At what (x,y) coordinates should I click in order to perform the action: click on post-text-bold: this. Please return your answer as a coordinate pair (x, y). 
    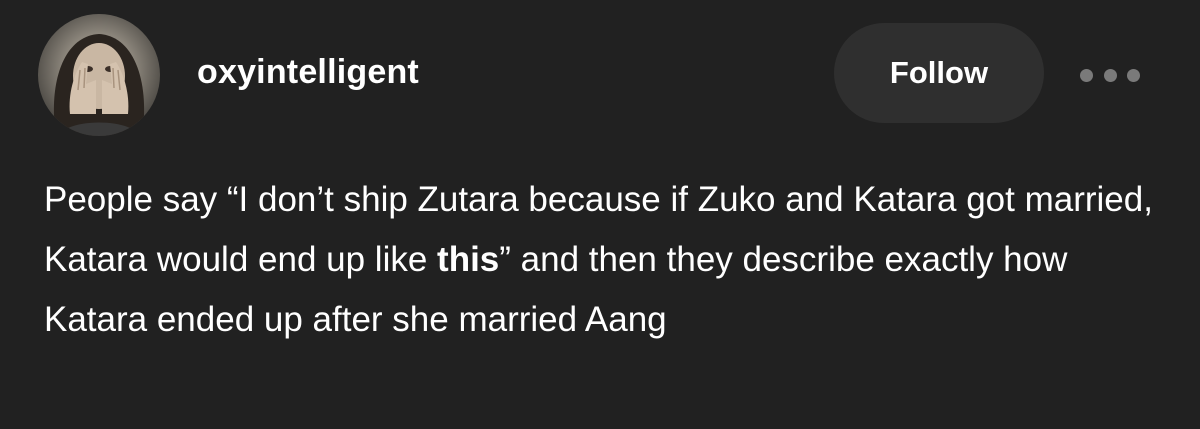
    Looking at the image, I should click on (468, 259).